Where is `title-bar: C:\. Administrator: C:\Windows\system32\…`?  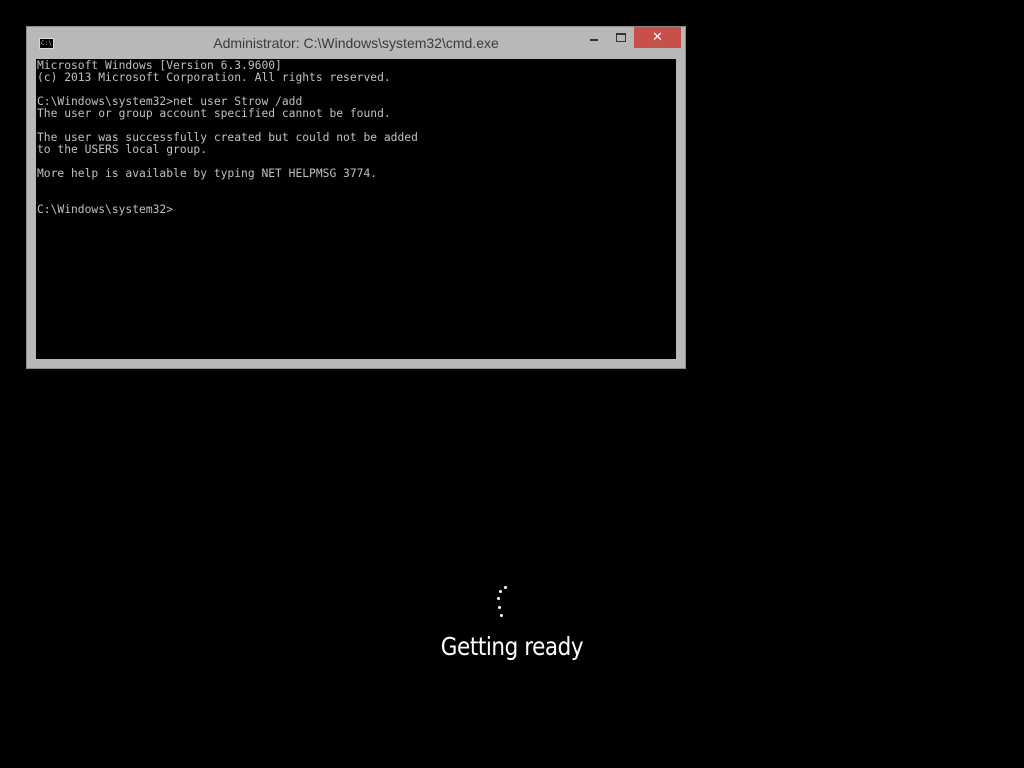
title-bar: C:\. Administrator: C:\Windows\system32\… is located at coordinates (356, 43).